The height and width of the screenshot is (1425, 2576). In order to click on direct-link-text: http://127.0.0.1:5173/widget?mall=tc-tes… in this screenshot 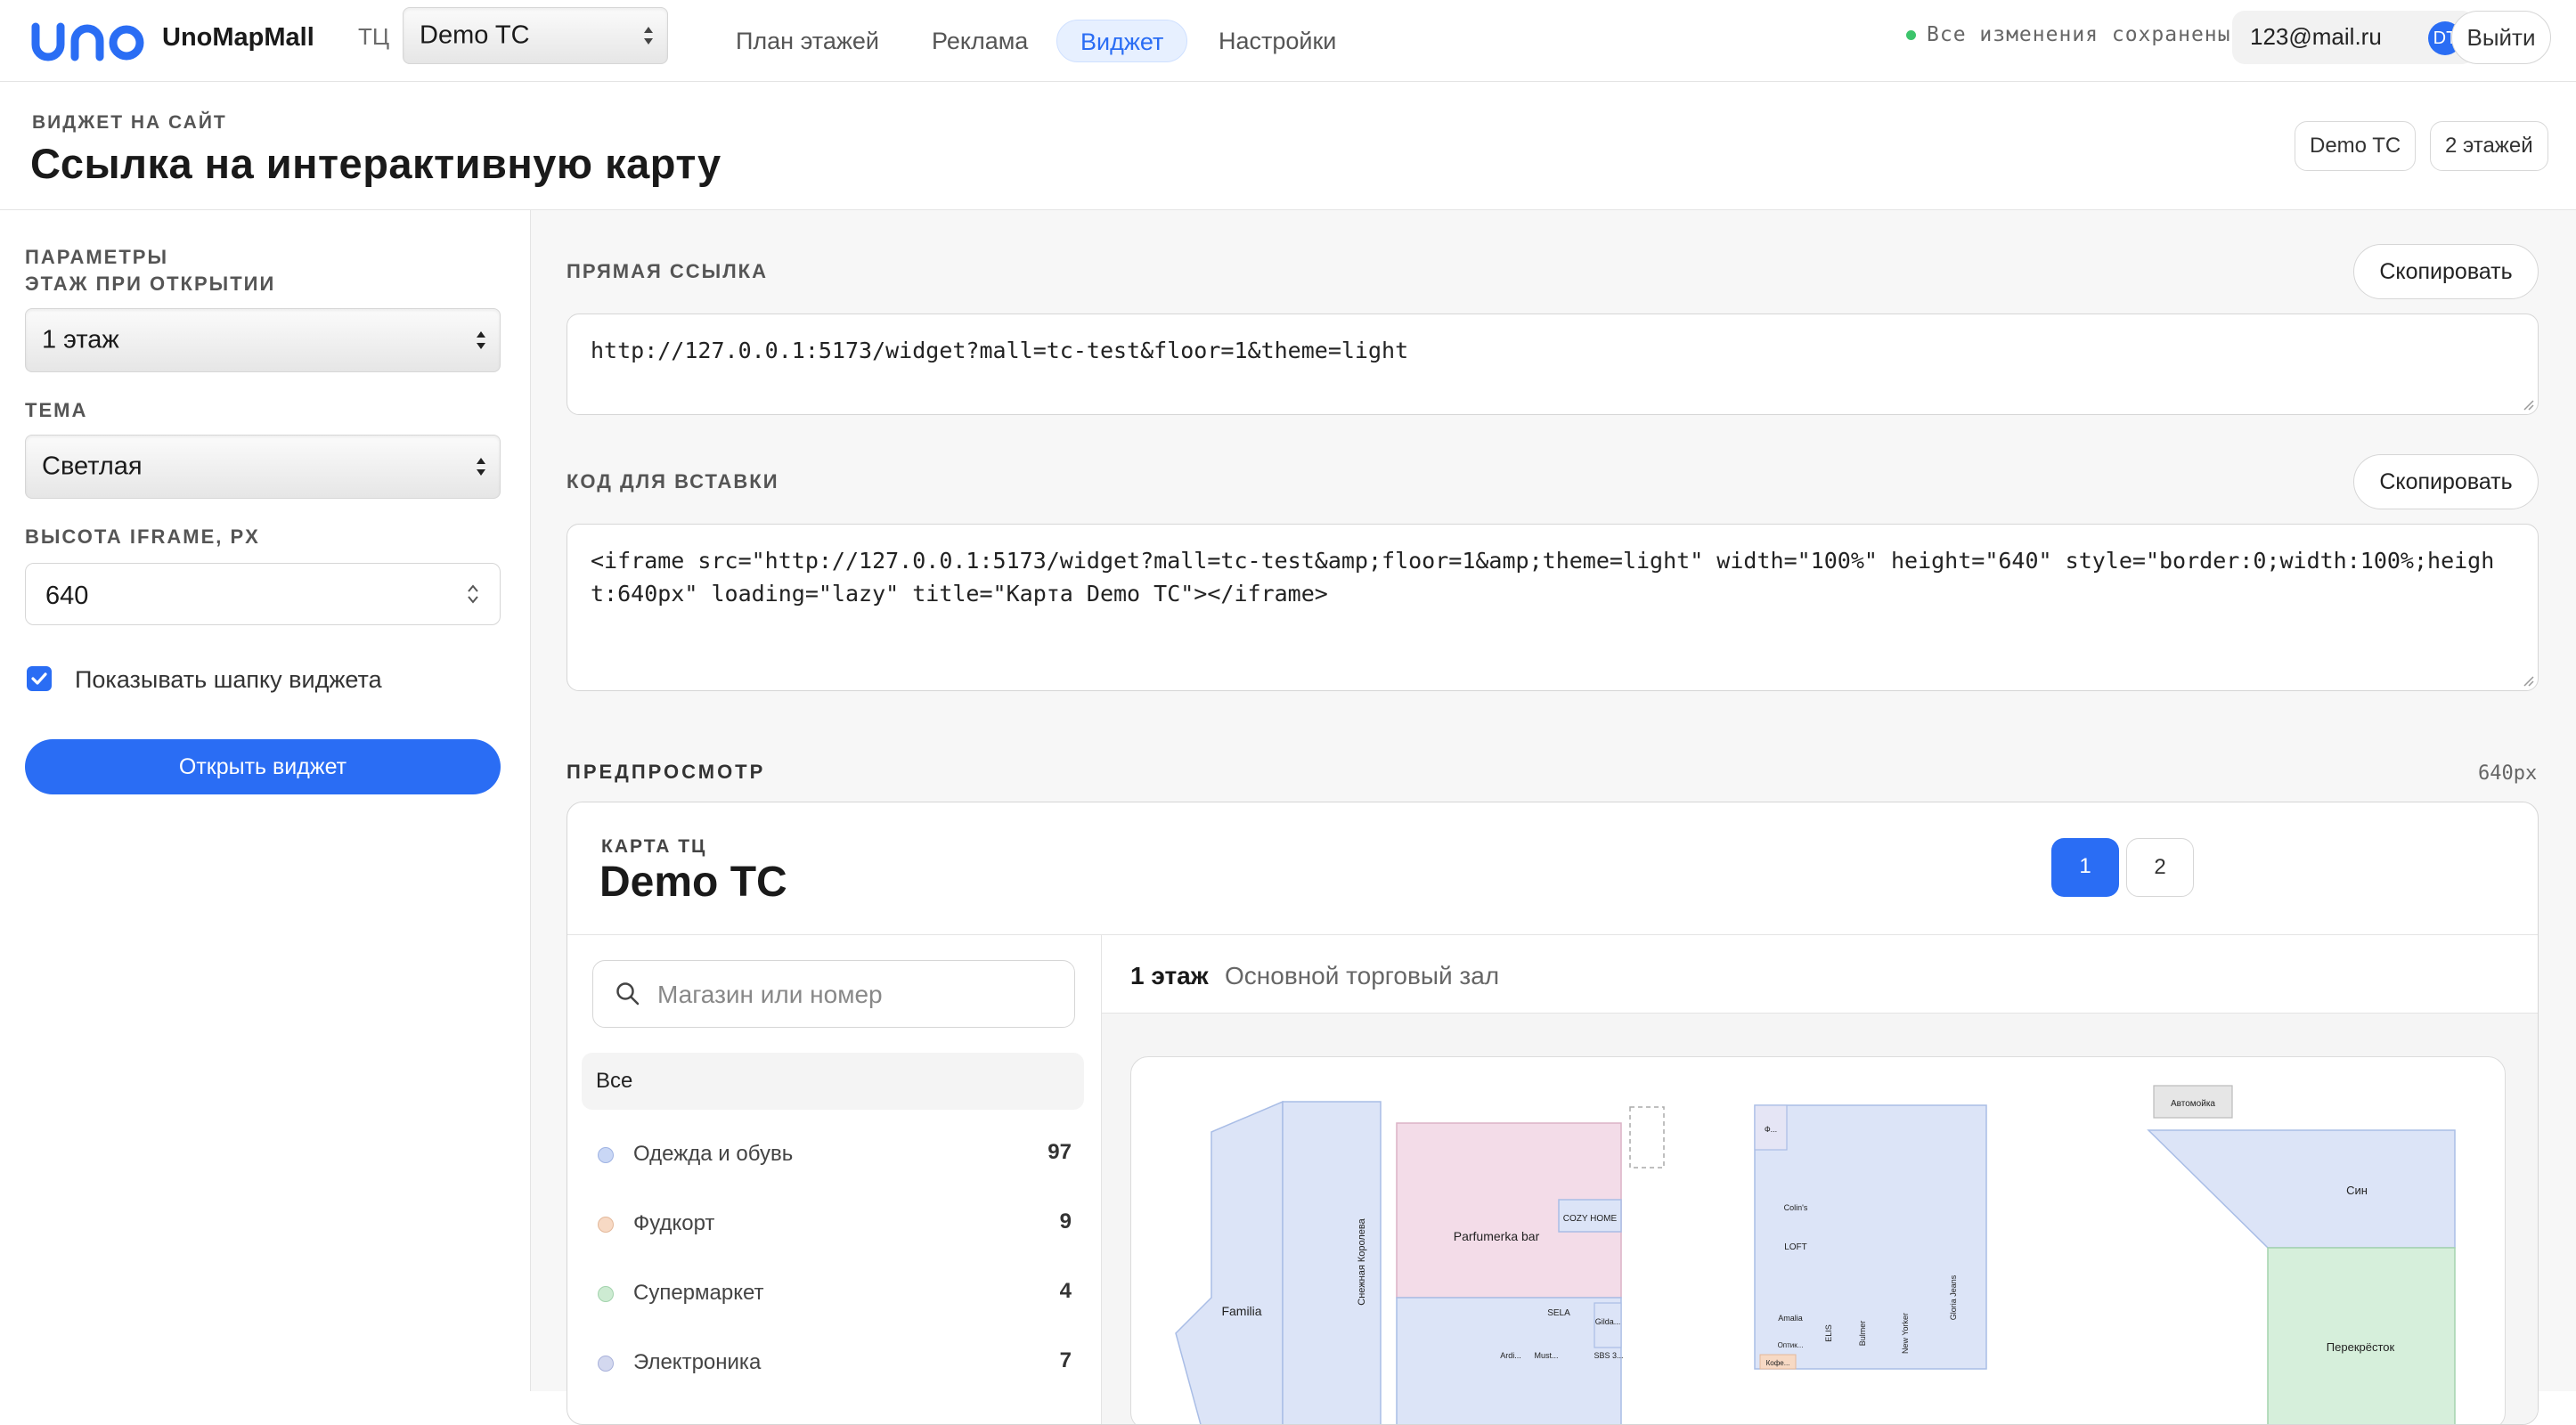, I will do `click(1000, 350)`.